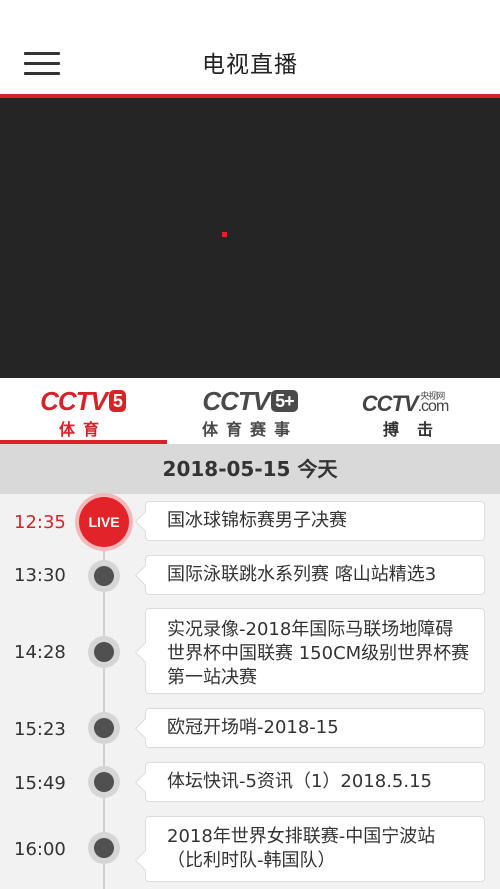  Describe the element at coordinates (104, 522) in the screenshot. I see `live-badge: LIVE` at that location.